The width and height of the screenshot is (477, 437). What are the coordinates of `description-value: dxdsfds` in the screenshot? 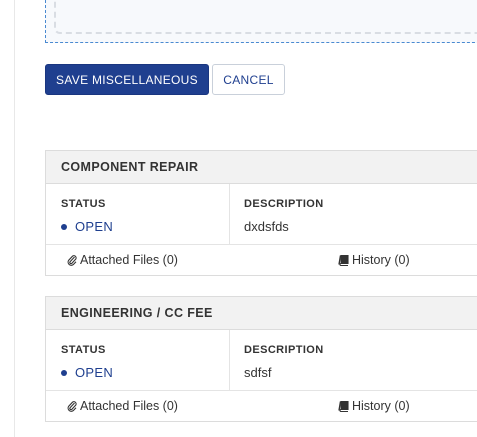 It's located at (266, 226).